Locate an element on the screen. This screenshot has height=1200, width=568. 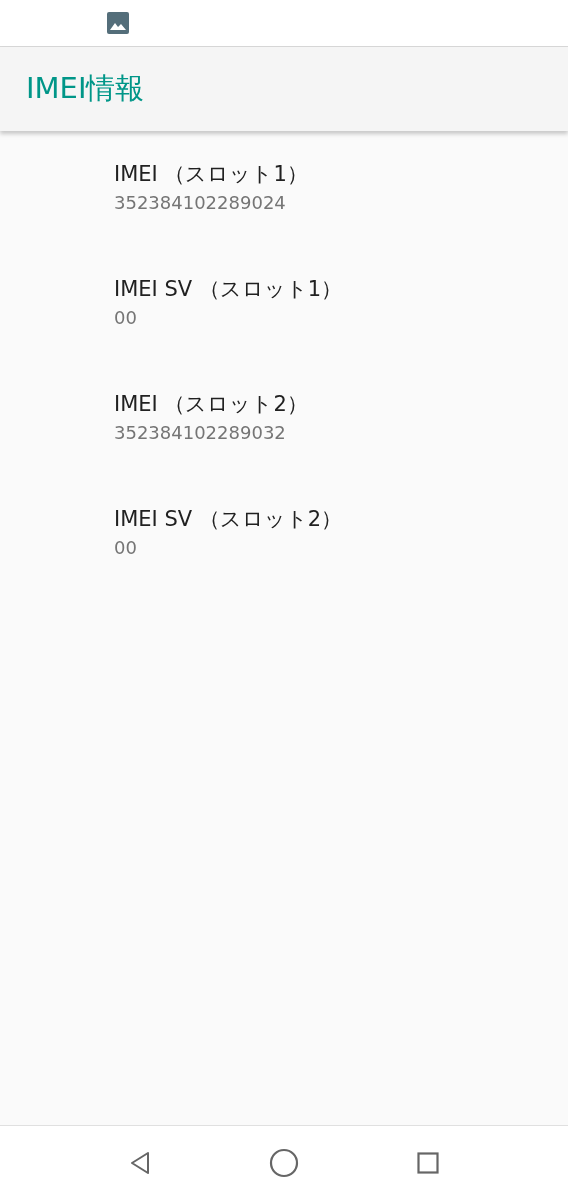
item-title: IMEI （スロット2） is located at coordinates (211, 404).